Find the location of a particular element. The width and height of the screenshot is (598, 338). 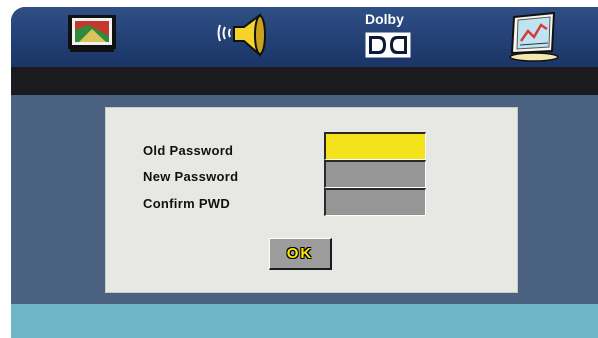

tab-preference is located at coordinates (534, 39).